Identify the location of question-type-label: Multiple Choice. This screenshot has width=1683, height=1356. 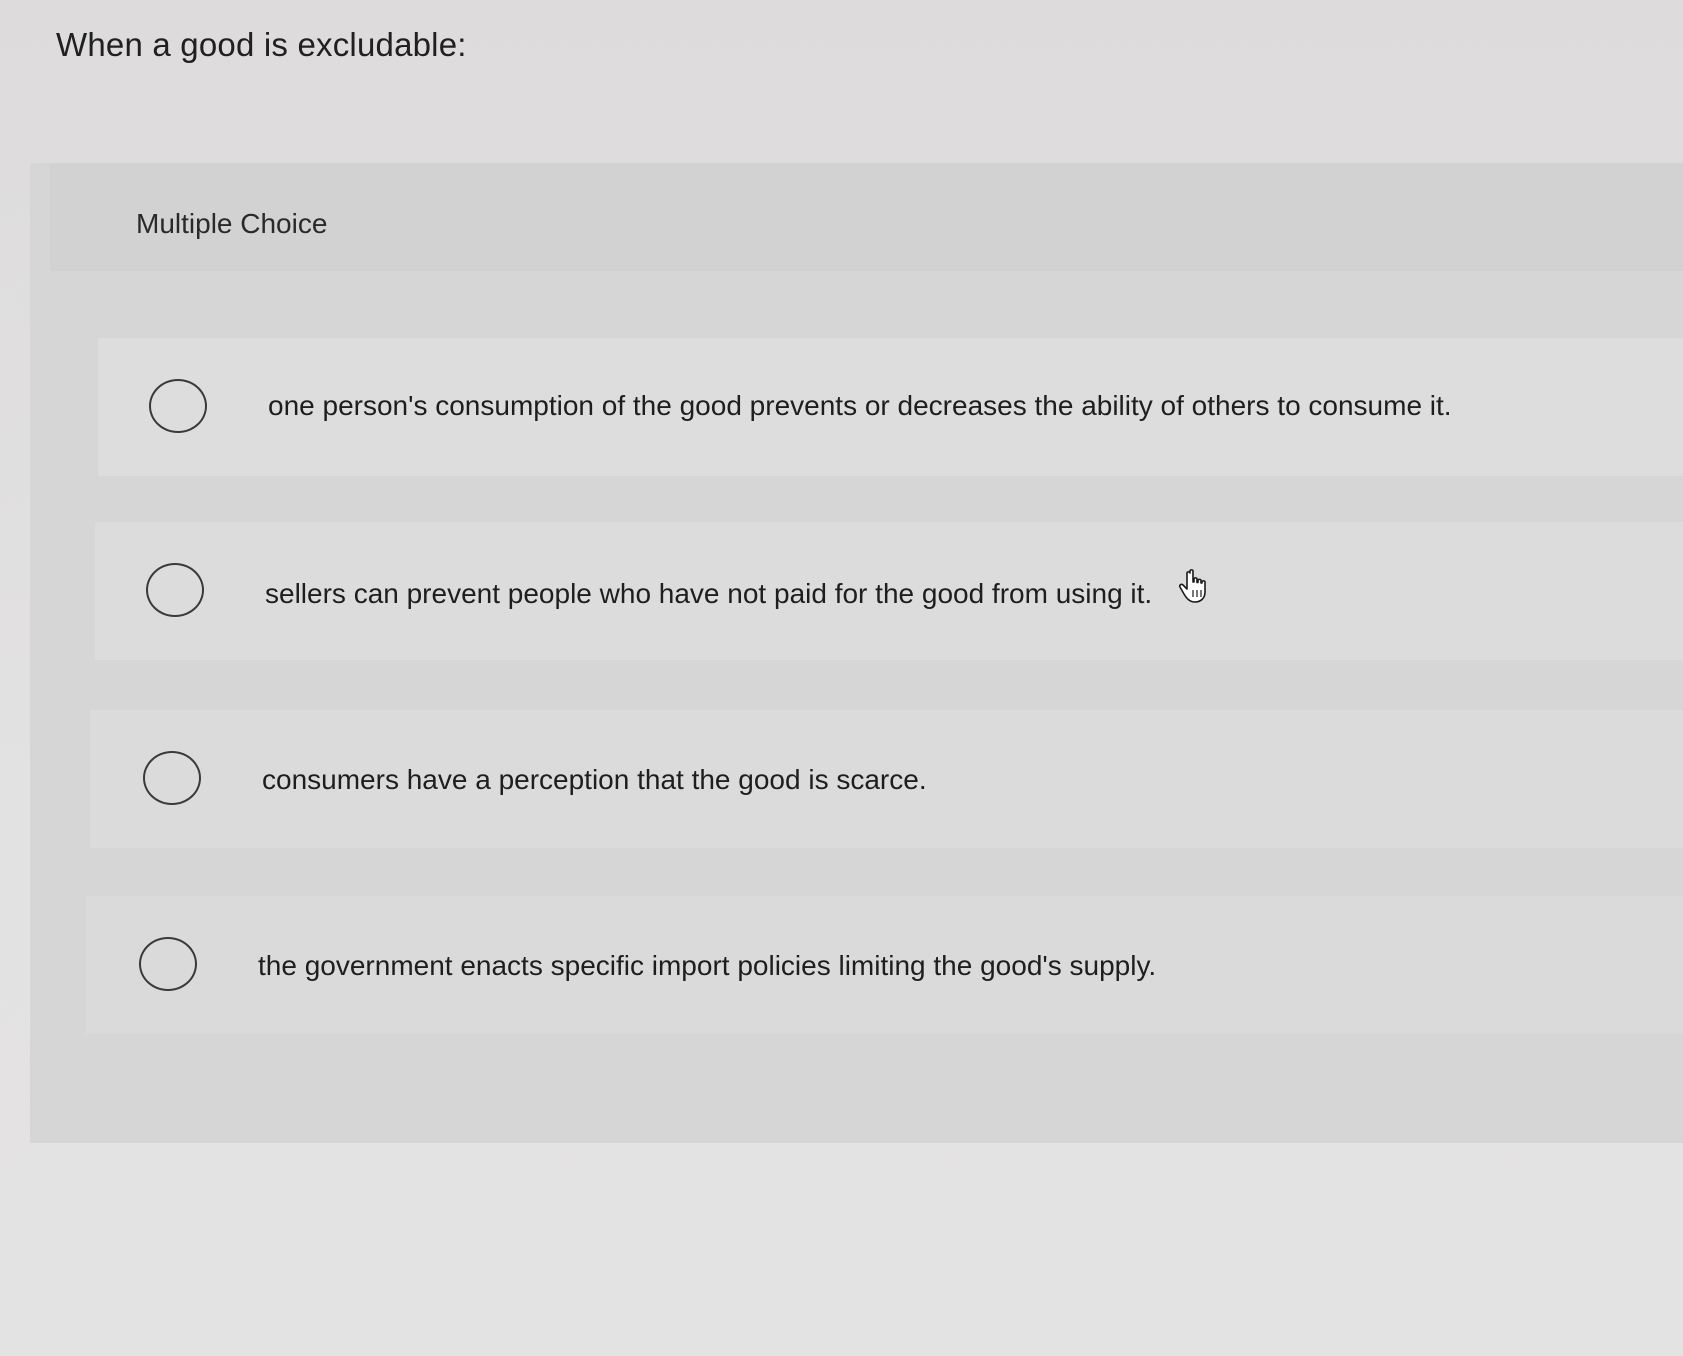
(232, 223).